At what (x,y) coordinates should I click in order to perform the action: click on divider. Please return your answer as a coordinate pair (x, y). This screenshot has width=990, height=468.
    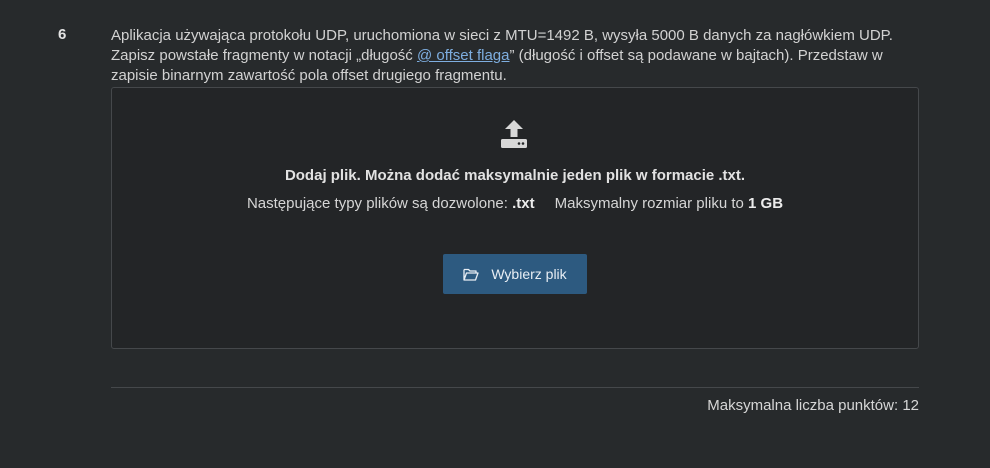
    Looking at the image, I should click on (515, 387).